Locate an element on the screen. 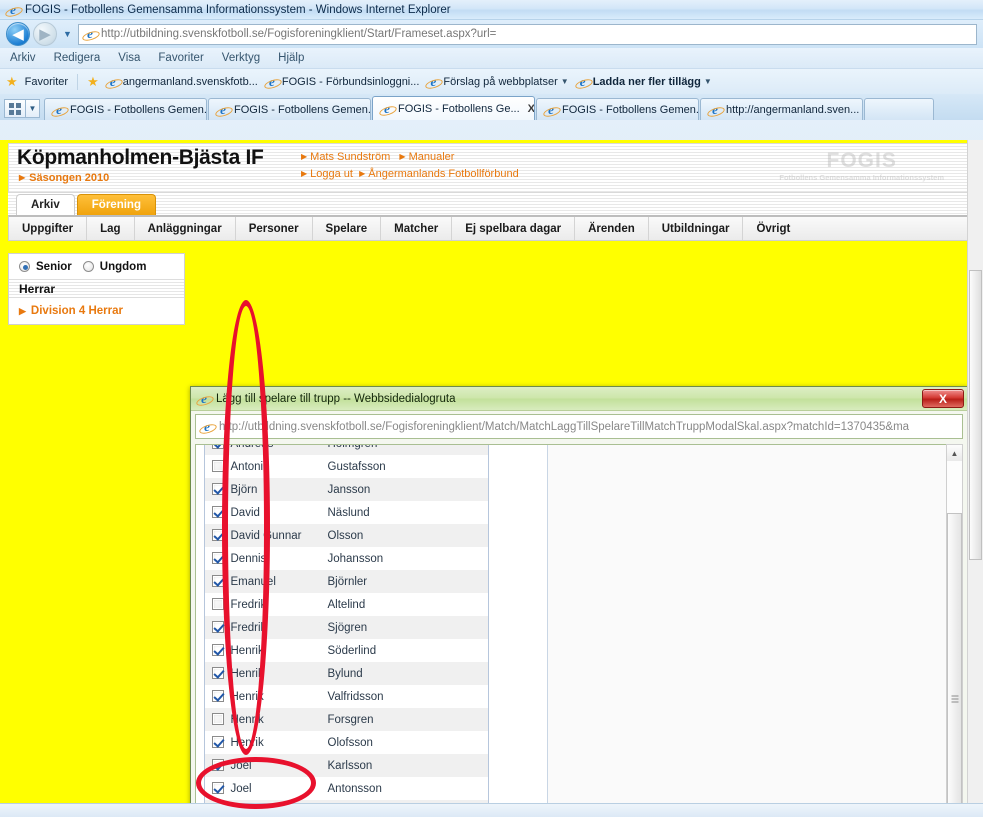 The width and height of the screenshot is (983, 817). scroll-up-icon: ▲ is located at coordinates (954, 453).